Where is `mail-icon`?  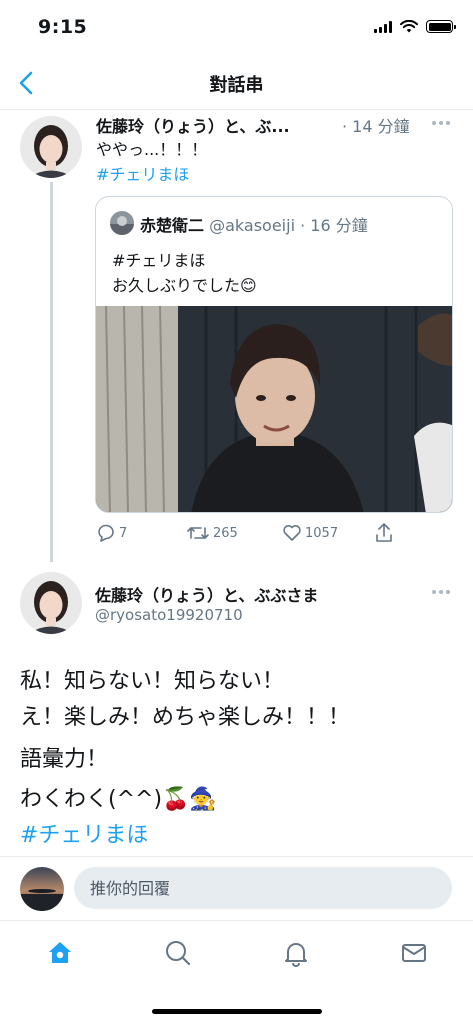
mail-icon is located at coordinates (414, 953).